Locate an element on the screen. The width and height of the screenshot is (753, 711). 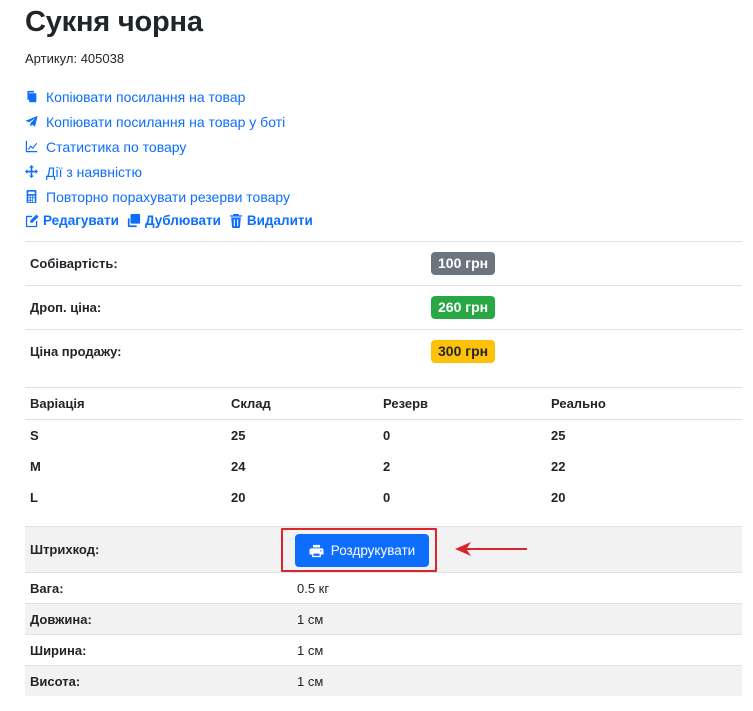
trash-icon is located at coordinates (235, 220).